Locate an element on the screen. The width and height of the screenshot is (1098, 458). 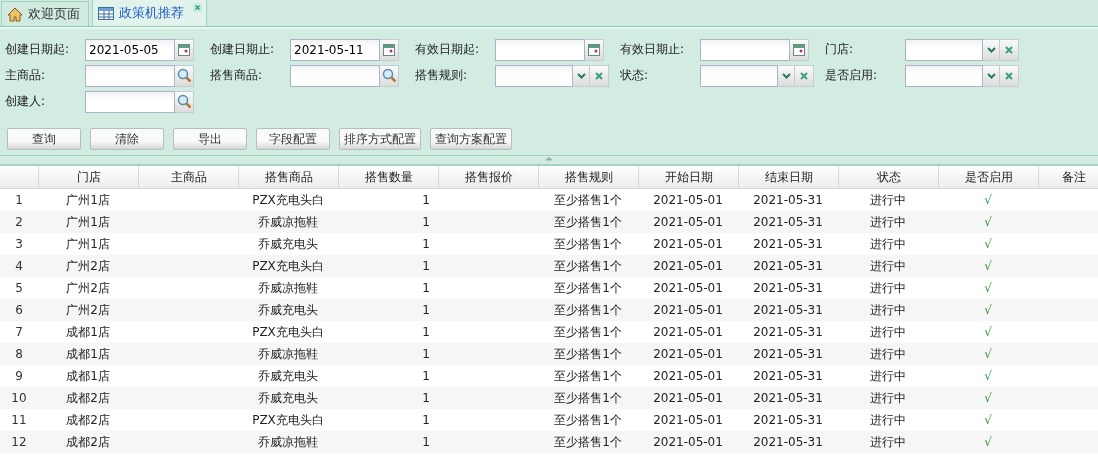
row-number: 10 is located at coordinates (19, 398).